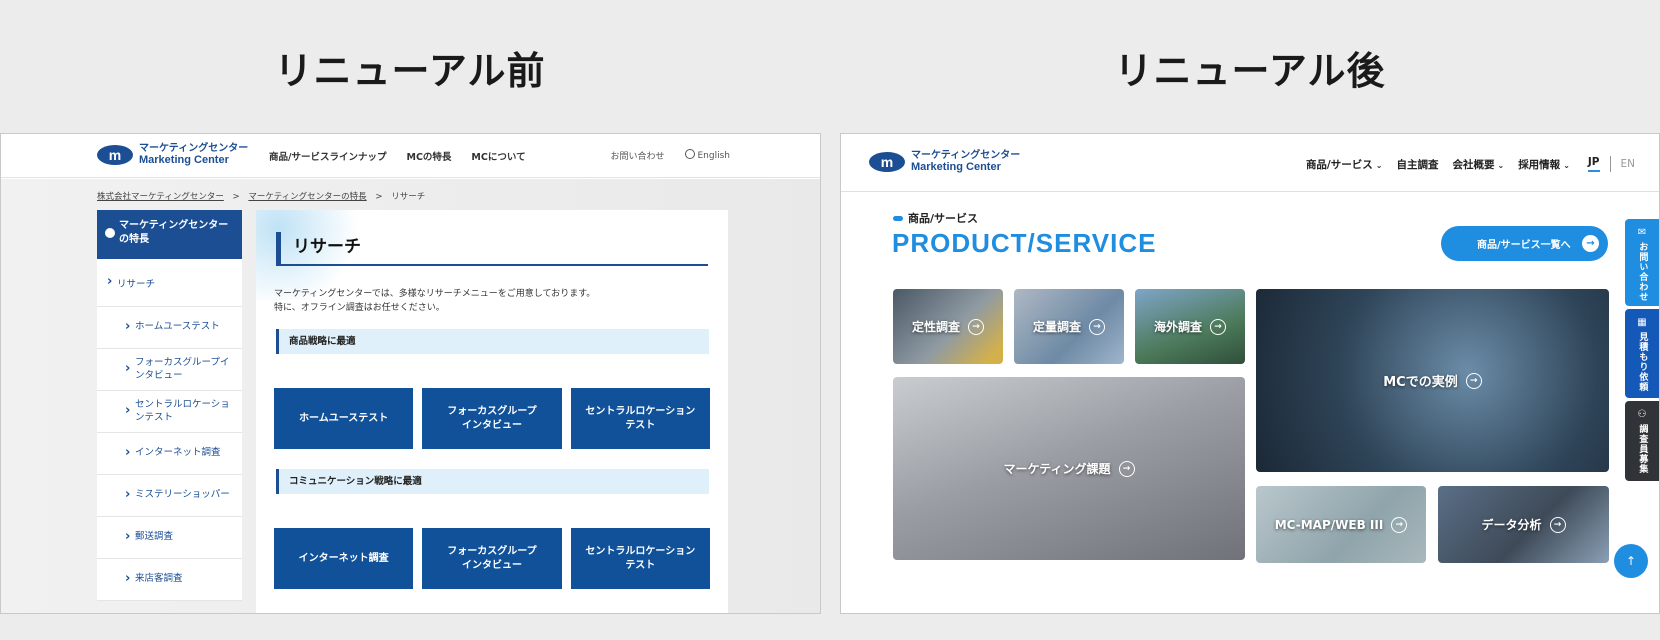  What do you see at coordinates (169, 234) in the screenshot?
I see `sidebar-head: マーケティングセンターの特長` at bounding box center [169, 234].